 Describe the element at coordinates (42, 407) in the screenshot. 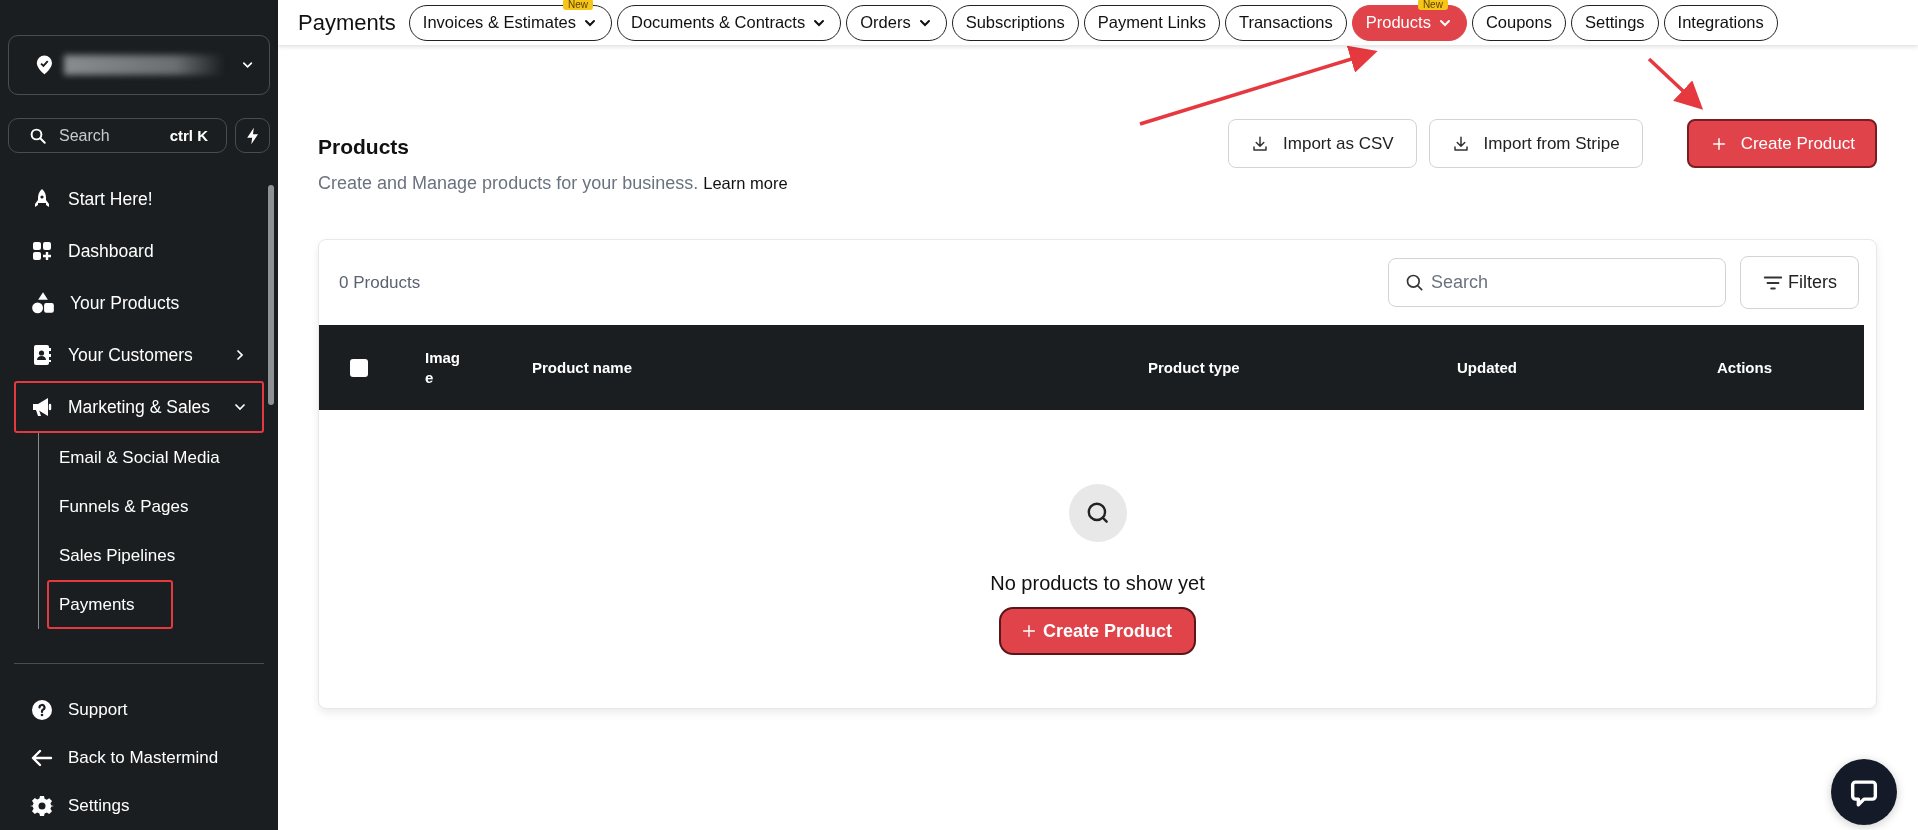

I see `megaphone-icon` at that location.